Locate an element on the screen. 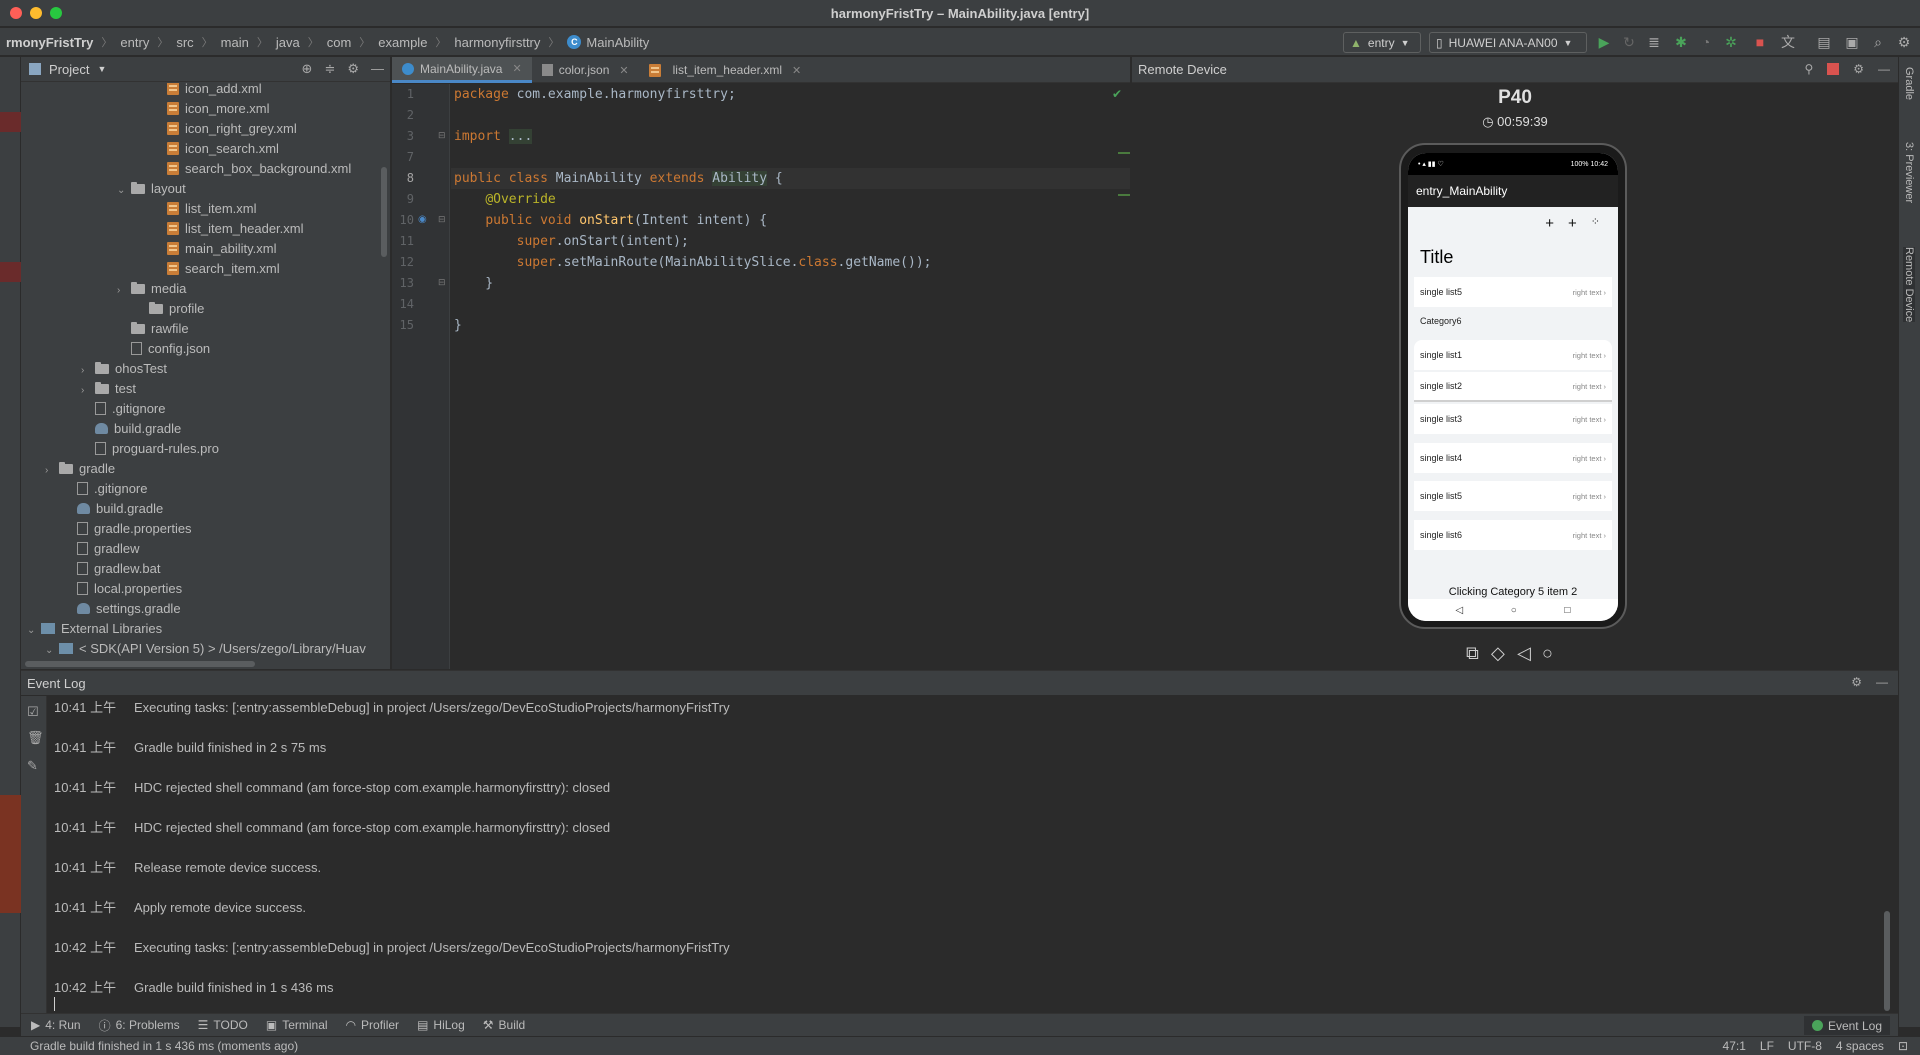  run-icon: ▶ is located at coordinates (1604, 42).